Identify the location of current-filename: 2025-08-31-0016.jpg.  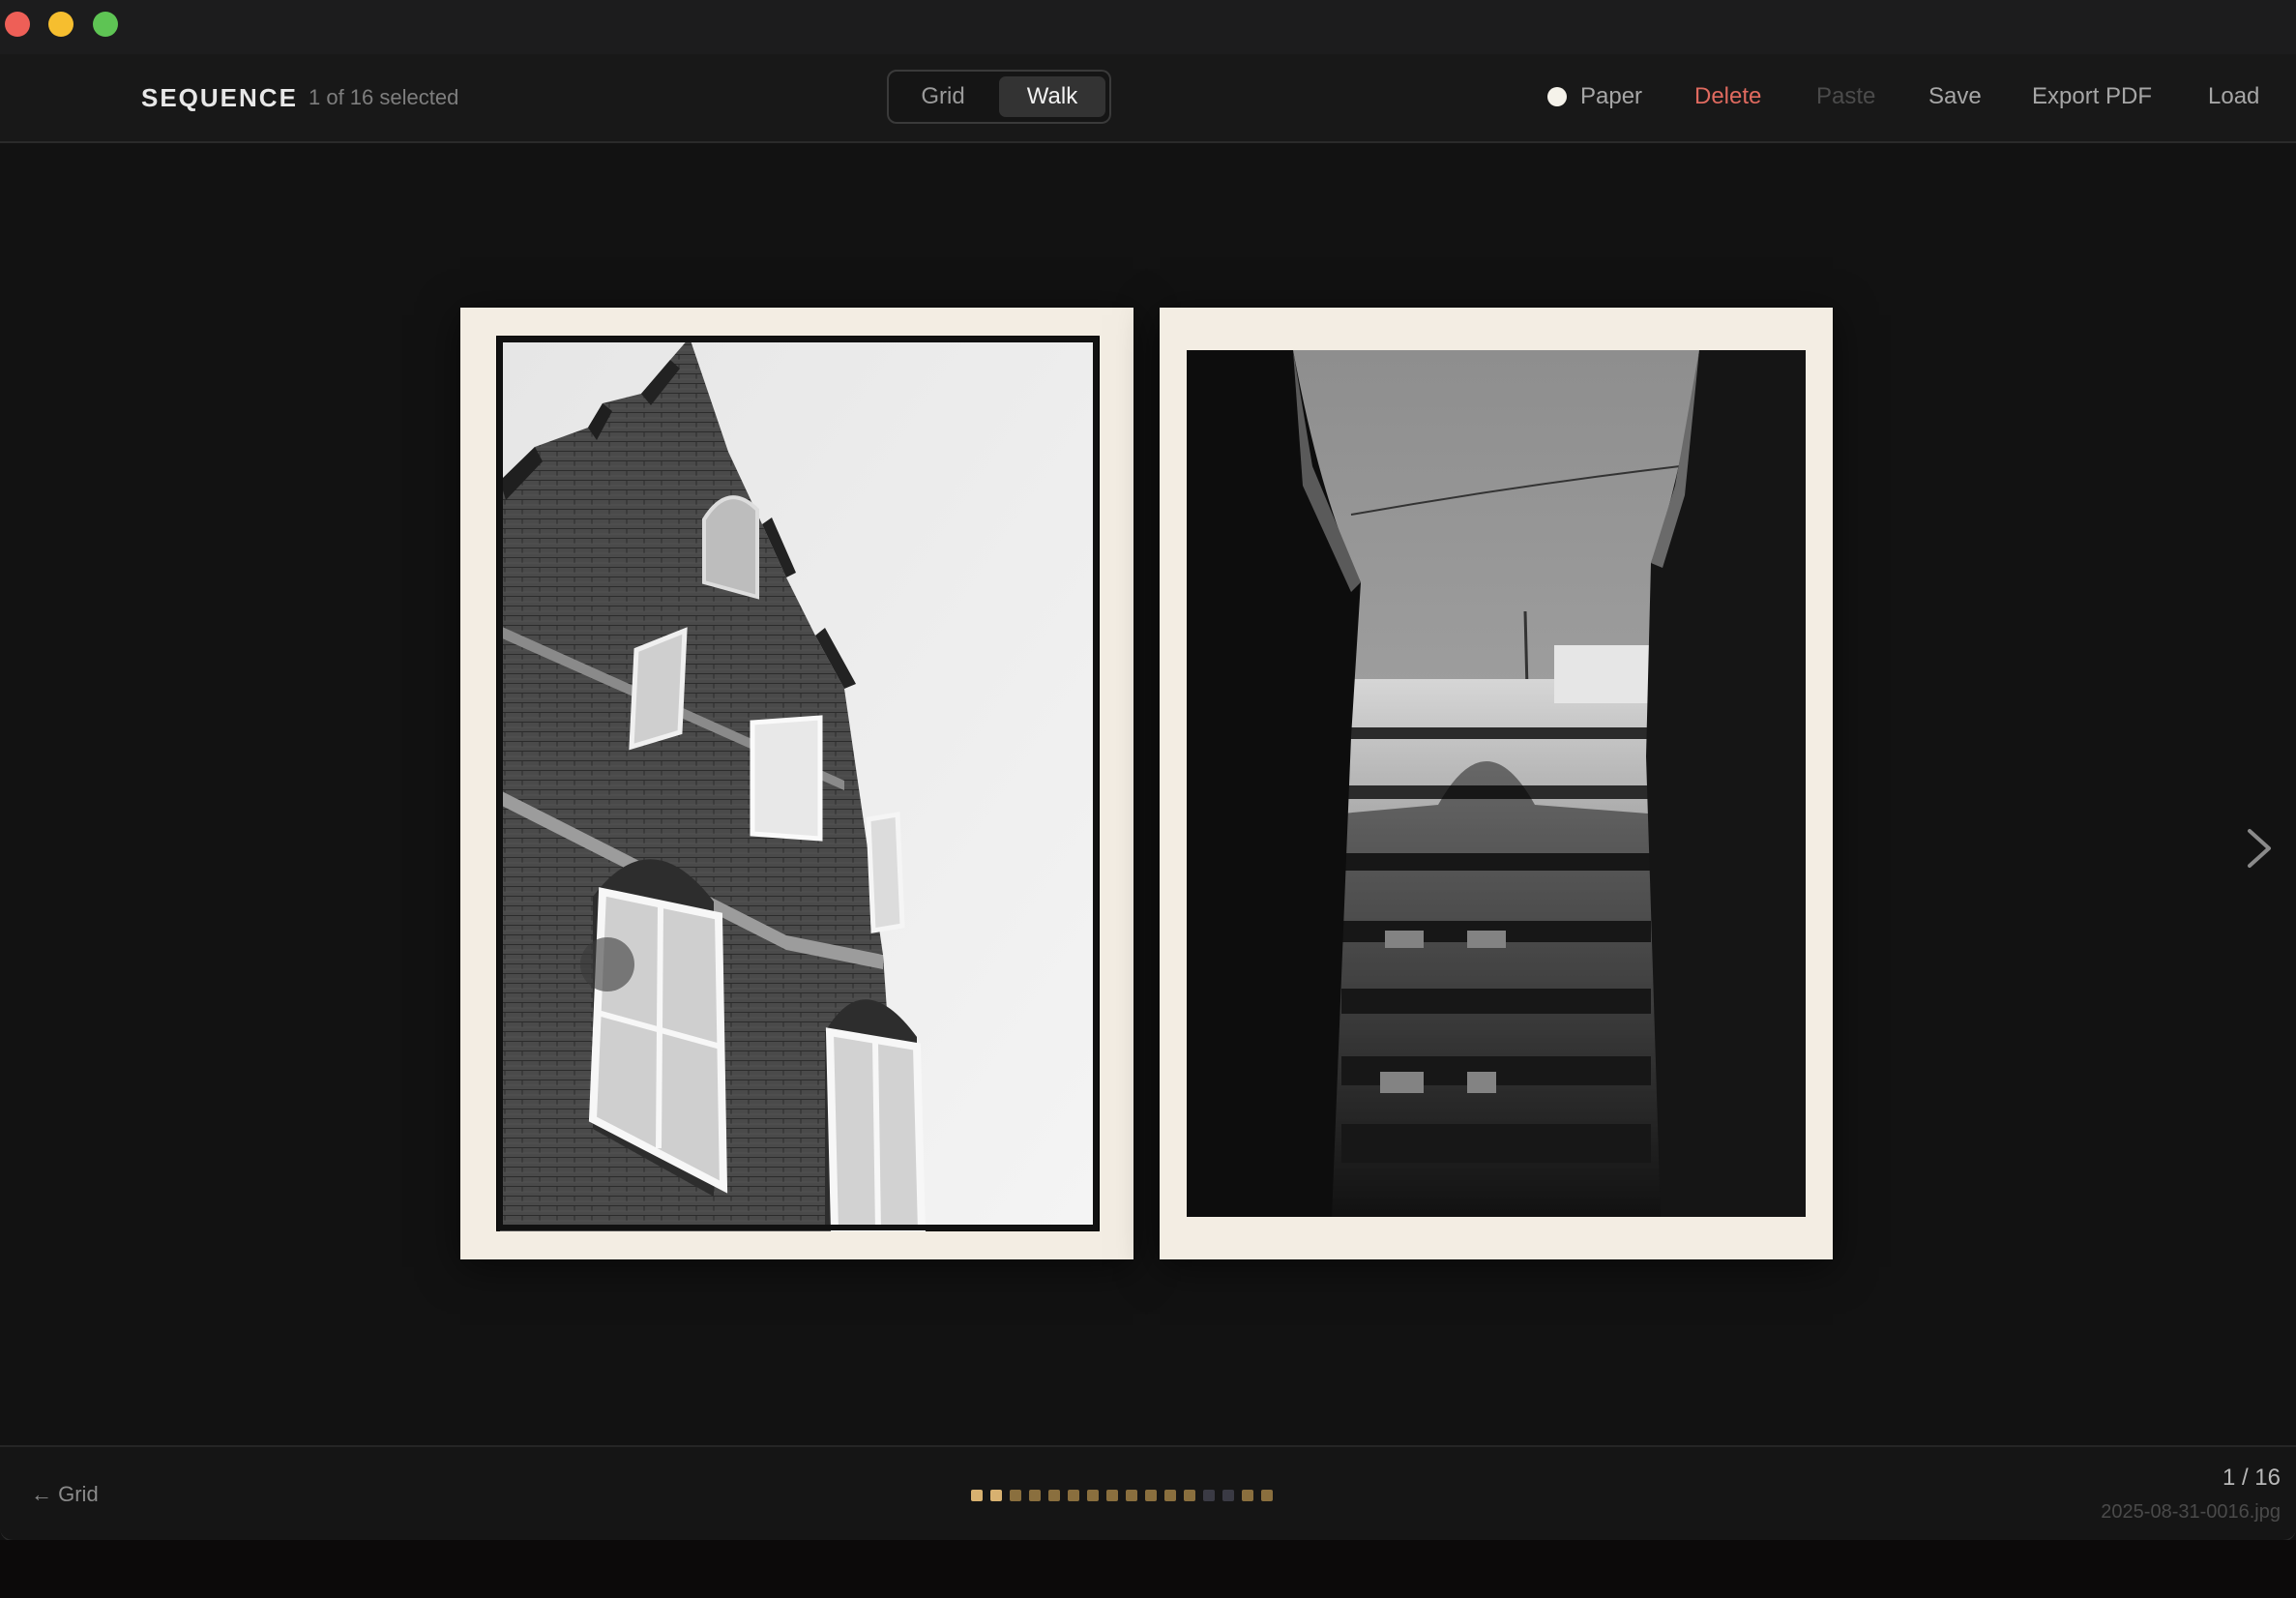
(2191, 1512).